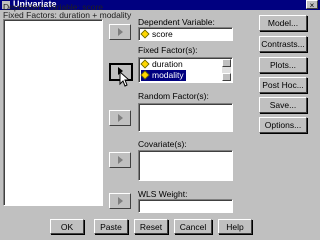 Image resolution: width=320 pixels, height=240 pixels. Describe the element at coordinates (124, 79) in the screenshot. I see `mouse-cursor-icon` at that location.